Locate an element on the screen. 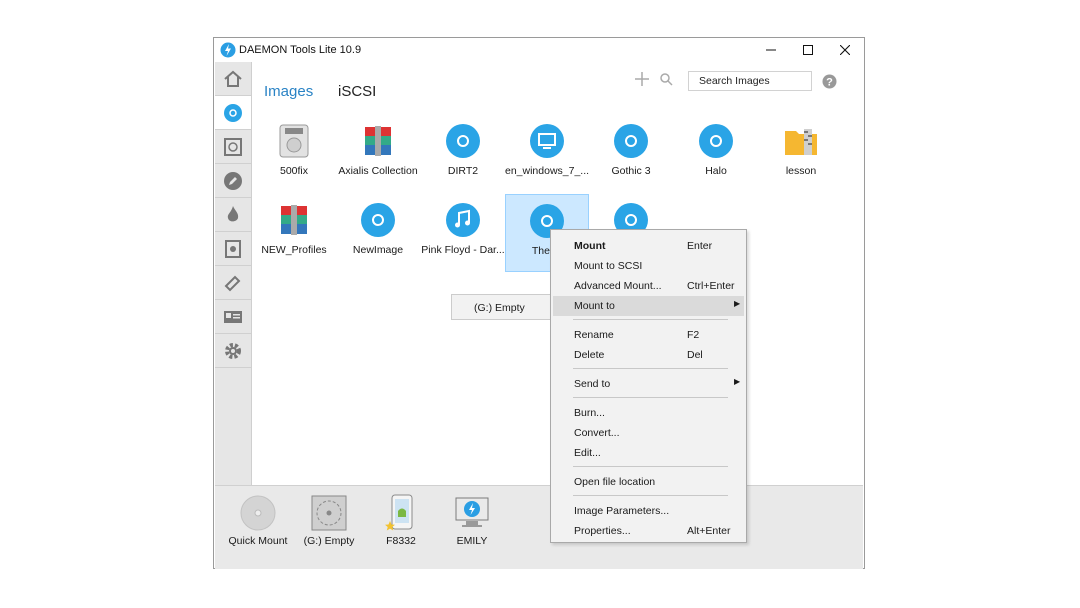  drive-label: EMILY is located at coordinates (472, 541).